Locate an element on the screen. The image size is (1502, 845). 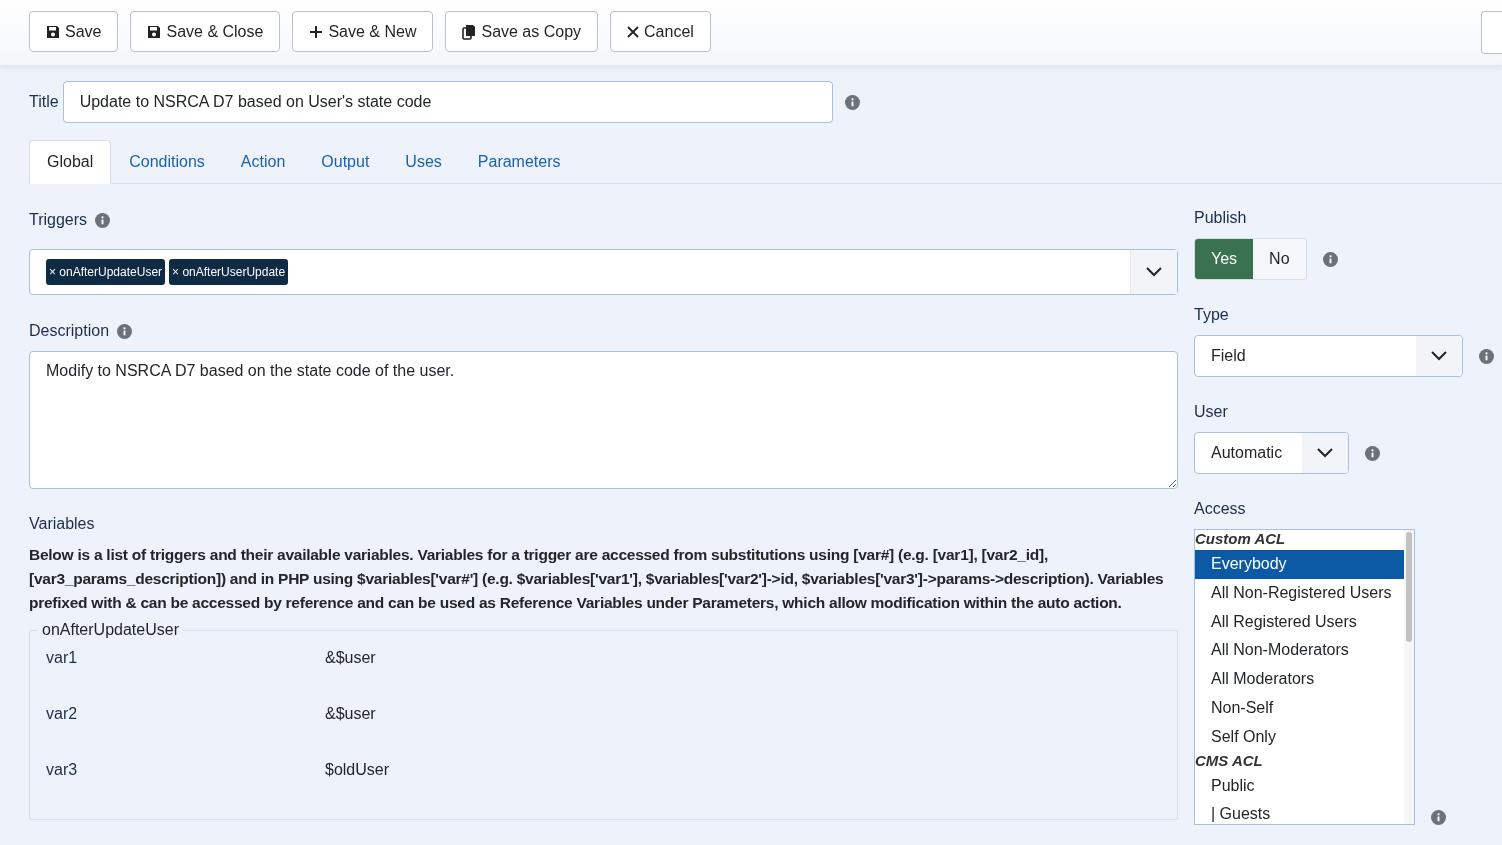
variable-name: var2 is located at coordinates (62, 714).